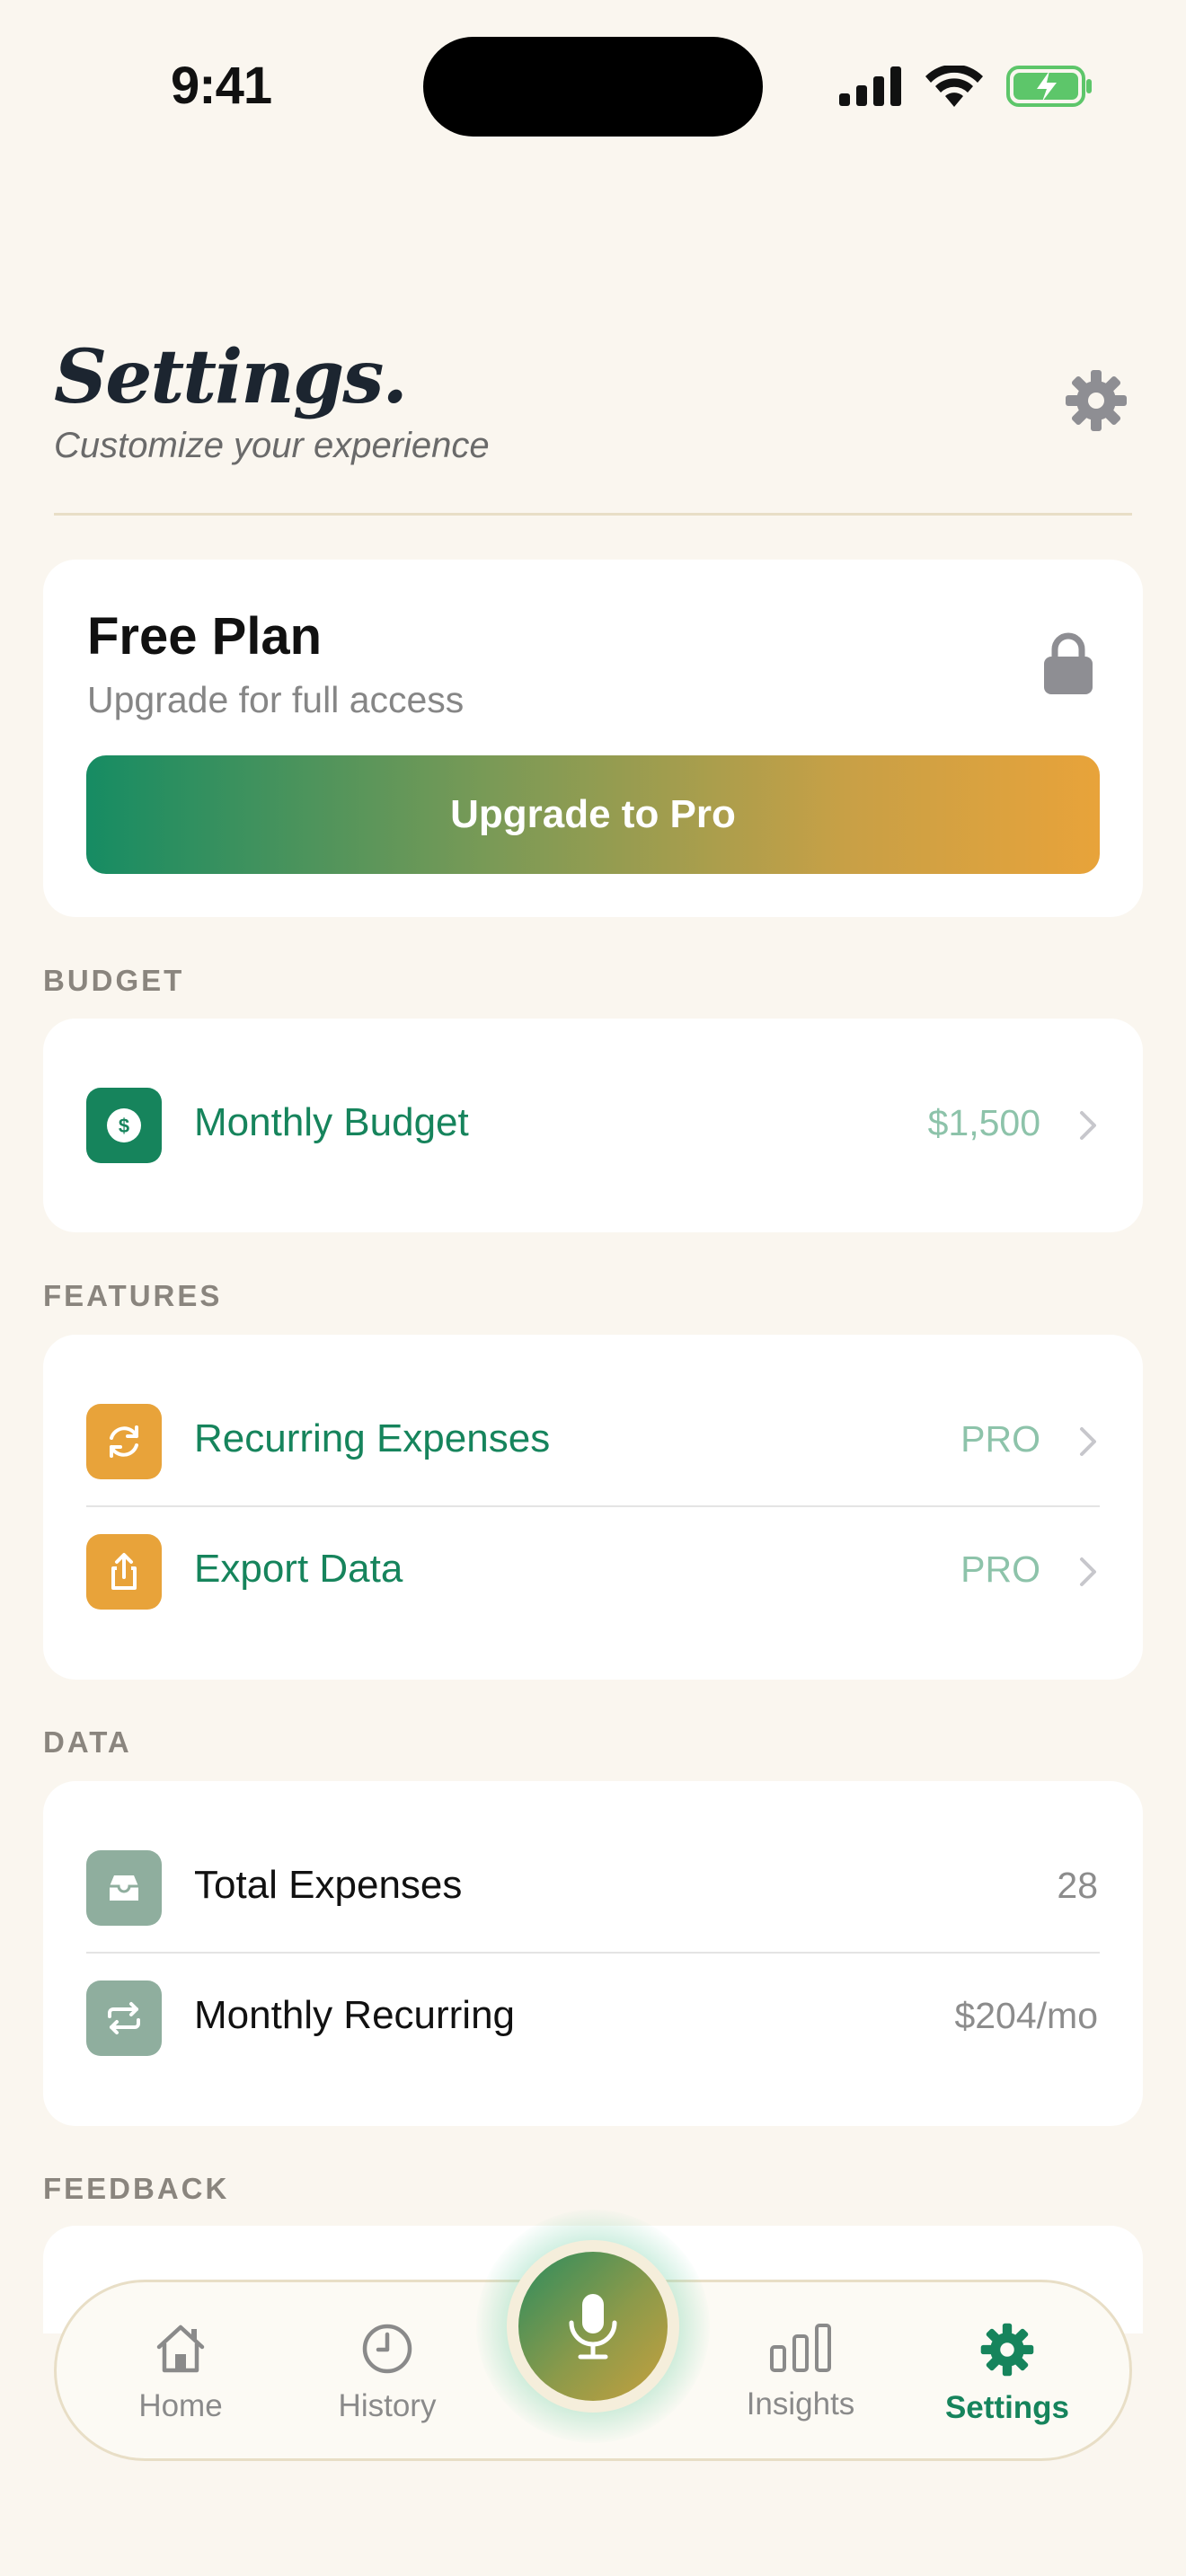 The width and height of the screenshot is (1186, 2576). What do you see at coordinates (87, 1742) in the screenshot?
I see `section-label-data: DATA` at bounding box center [87, 1742].